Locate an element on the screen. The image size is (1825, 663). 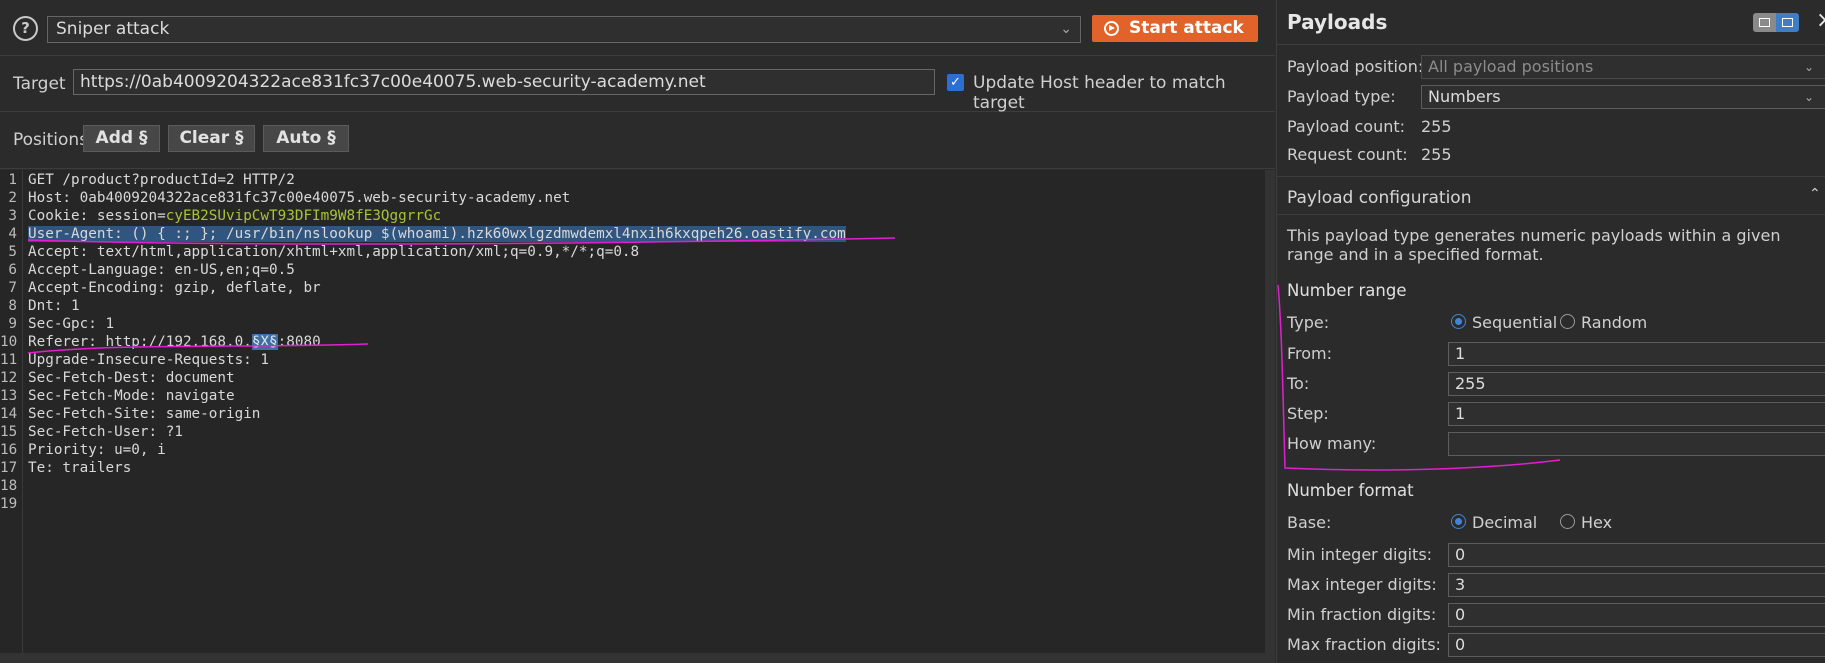
update-host-checkbox: ✓ is located at coordinates (955, 82).